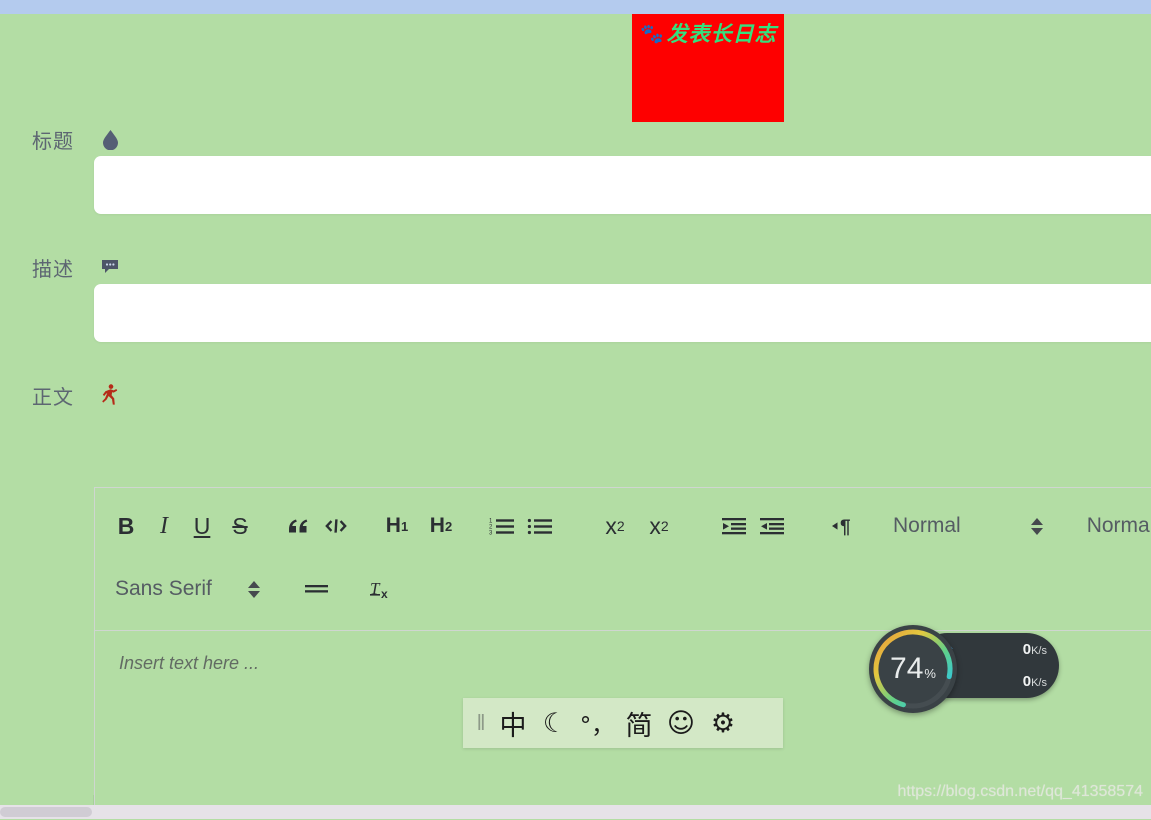  I want to click on bullet-list-icon, so click(540, 526).